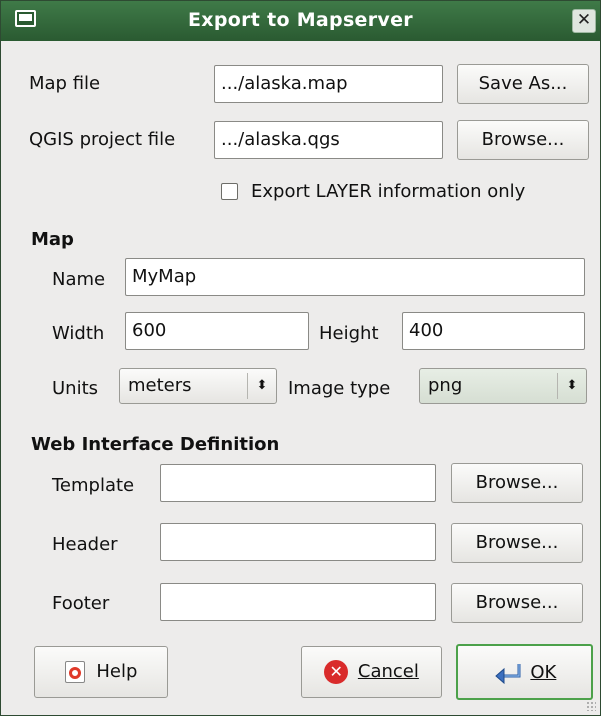  I want to click on template-input, so click(298, 483).